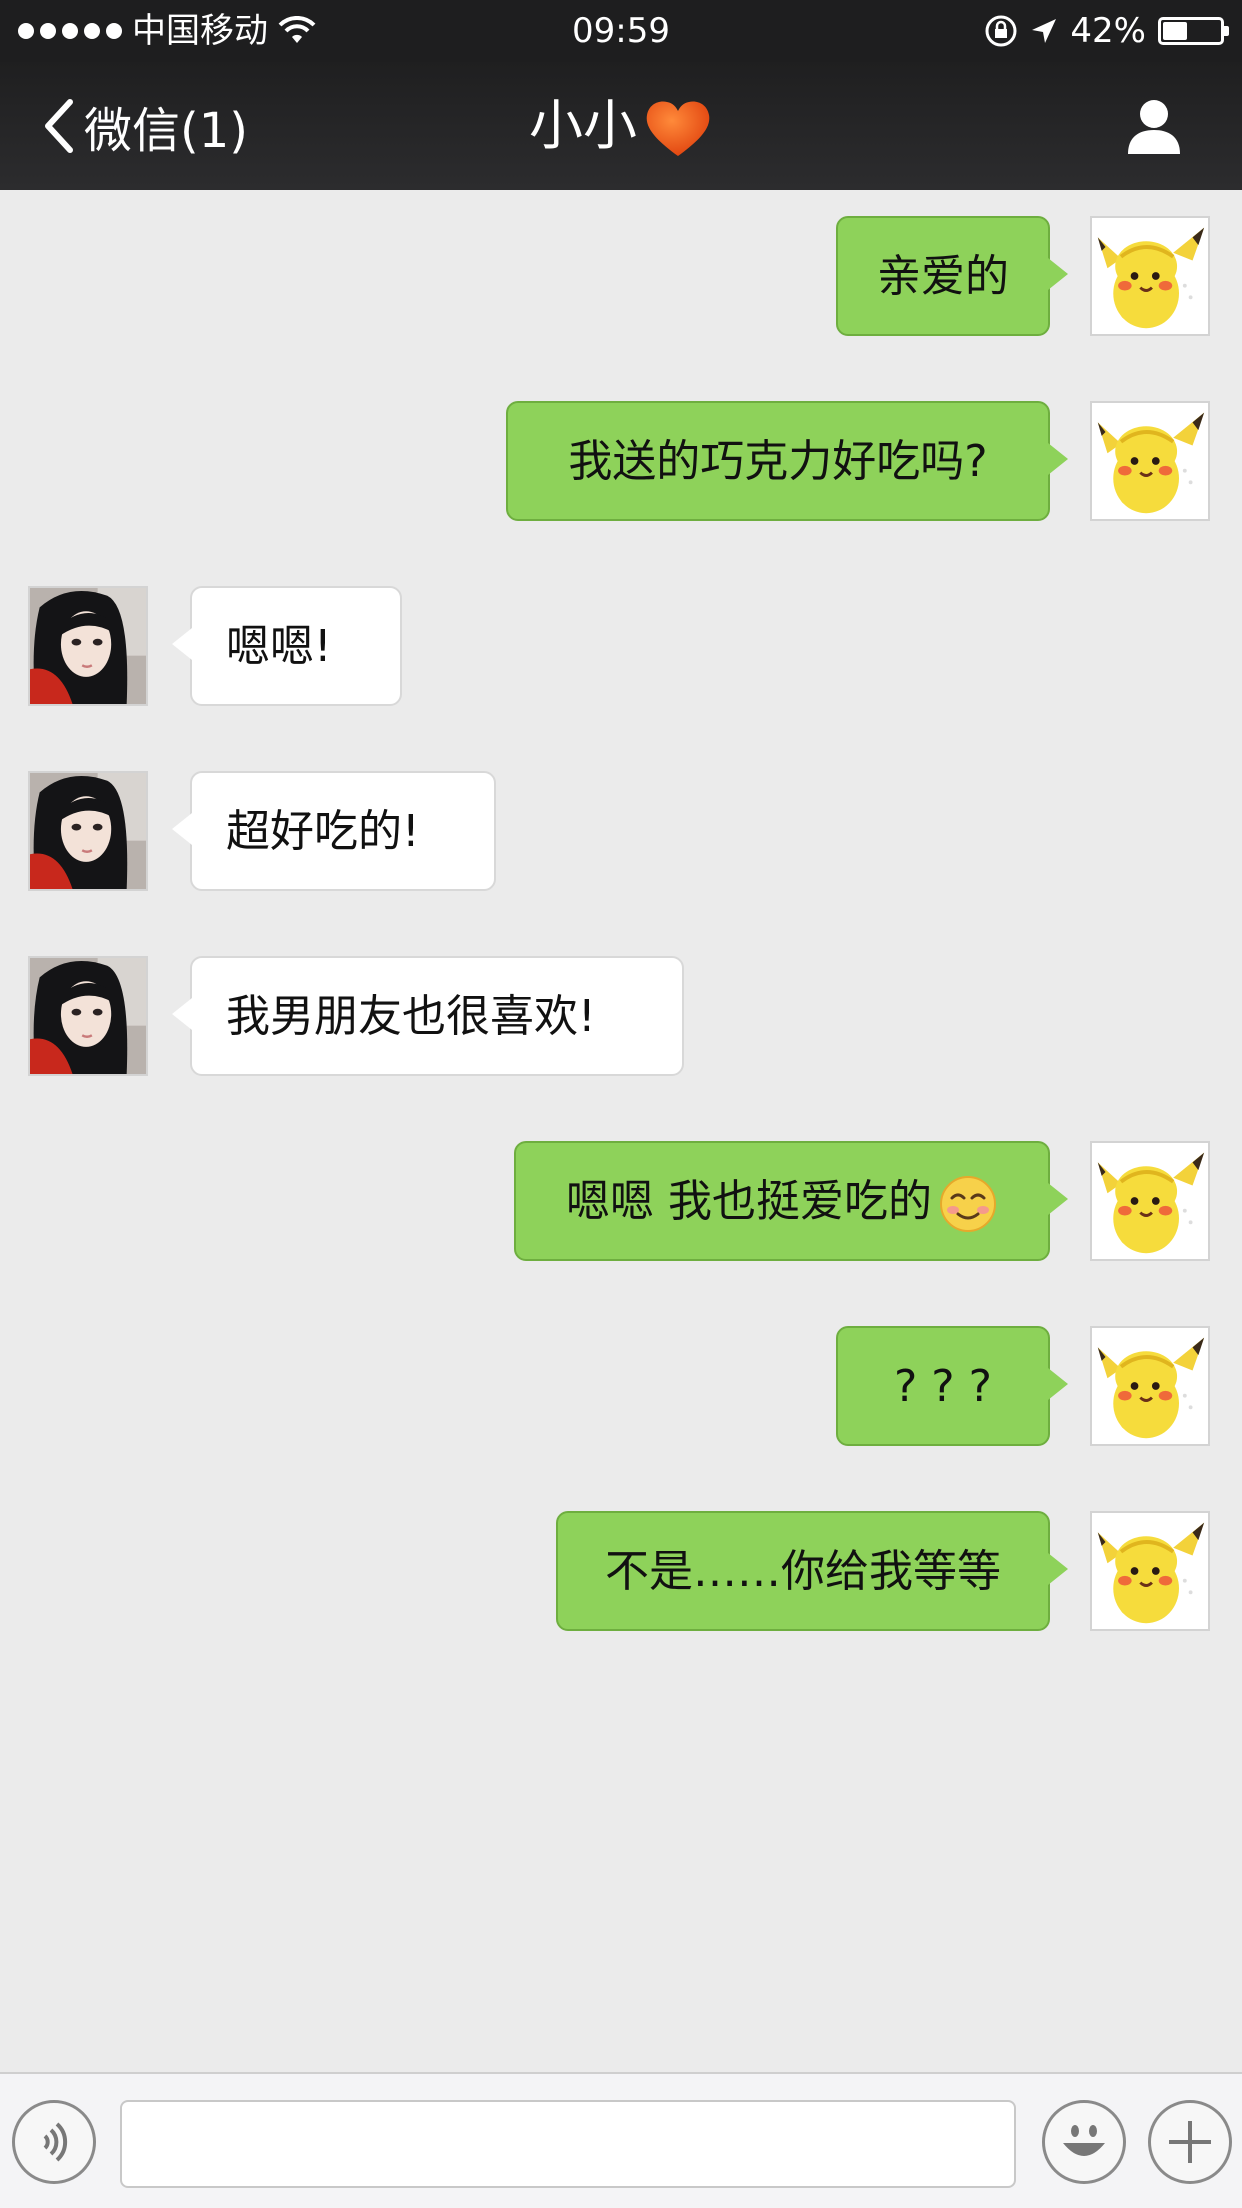 This screenshot has width=1242, height=2208. What do you see at coordinates (411, 1016) in the screenshot?
I see `message-text: 我男朋友也很喜欢!` at bounding box center [411, 1016].